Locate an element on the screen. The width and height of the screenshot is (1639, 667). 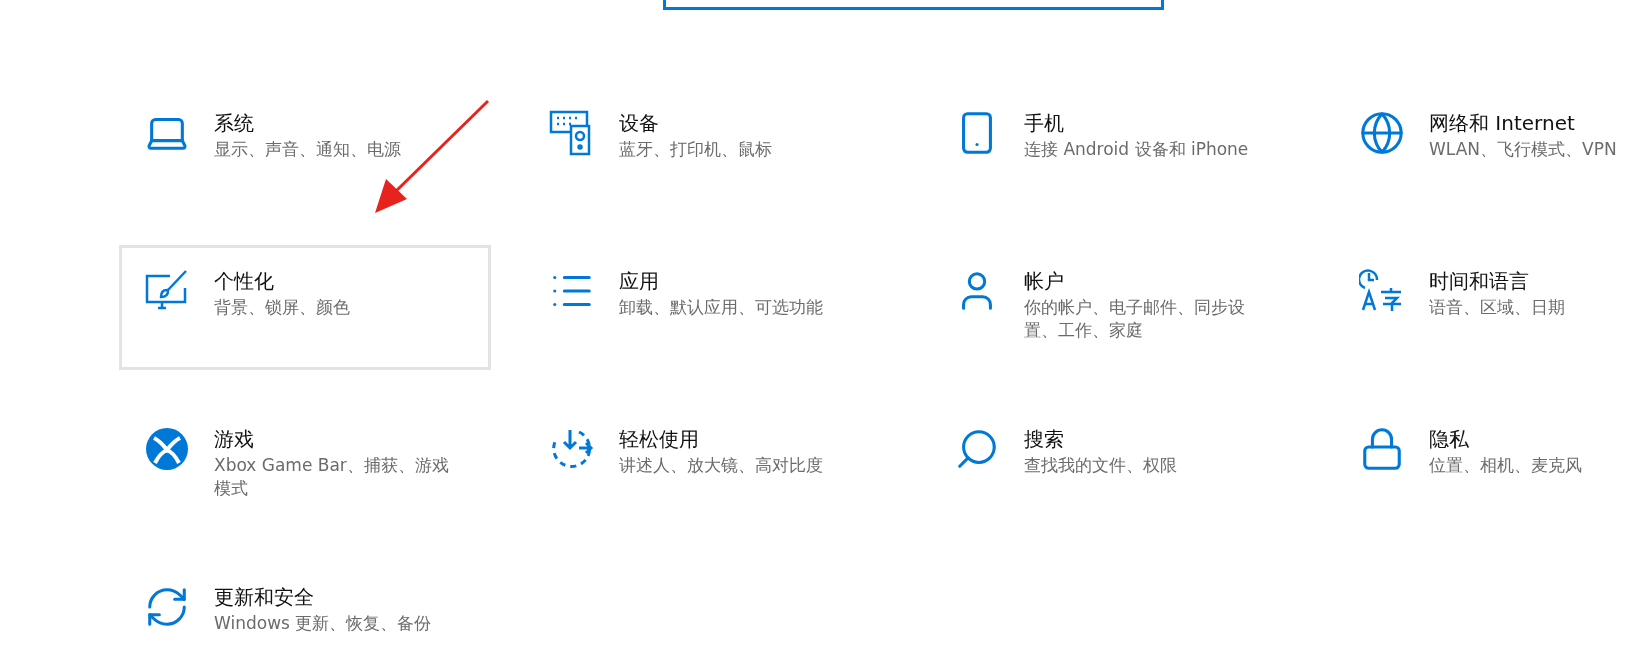
settings-tile: 手机 连接 Android 设备和 iPhone is located at coordinates (1115, 149).